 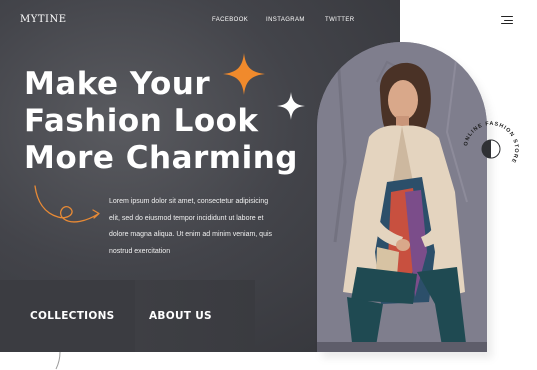 I want to click on white-star-icon, so click(x=291, y=106).